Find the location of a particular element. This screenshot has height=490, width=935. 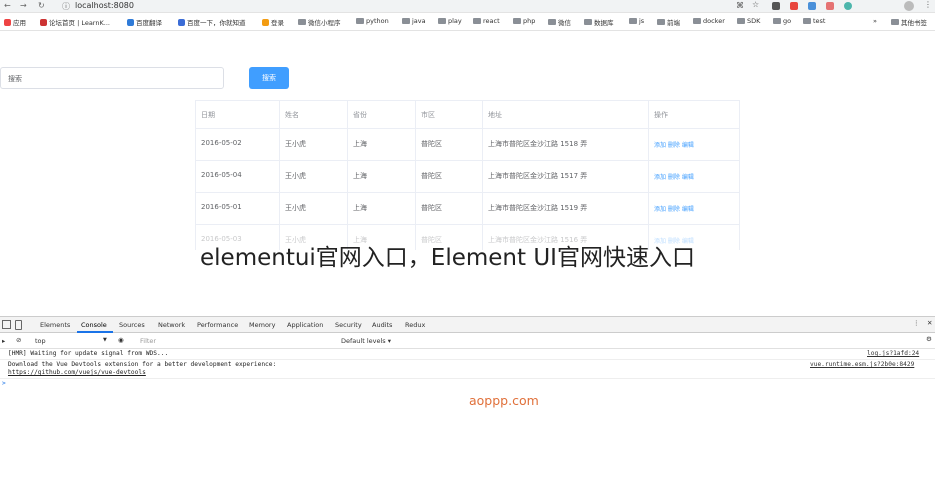

bookmark-folder: 其他书签 is located at coordinates (909, 22).